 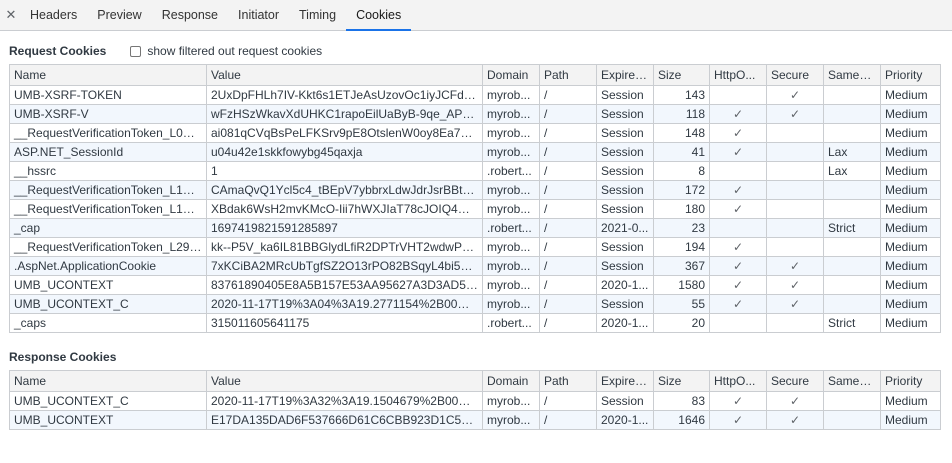 I want to click on tab-preview: Preview, so click(x=119, y=15).